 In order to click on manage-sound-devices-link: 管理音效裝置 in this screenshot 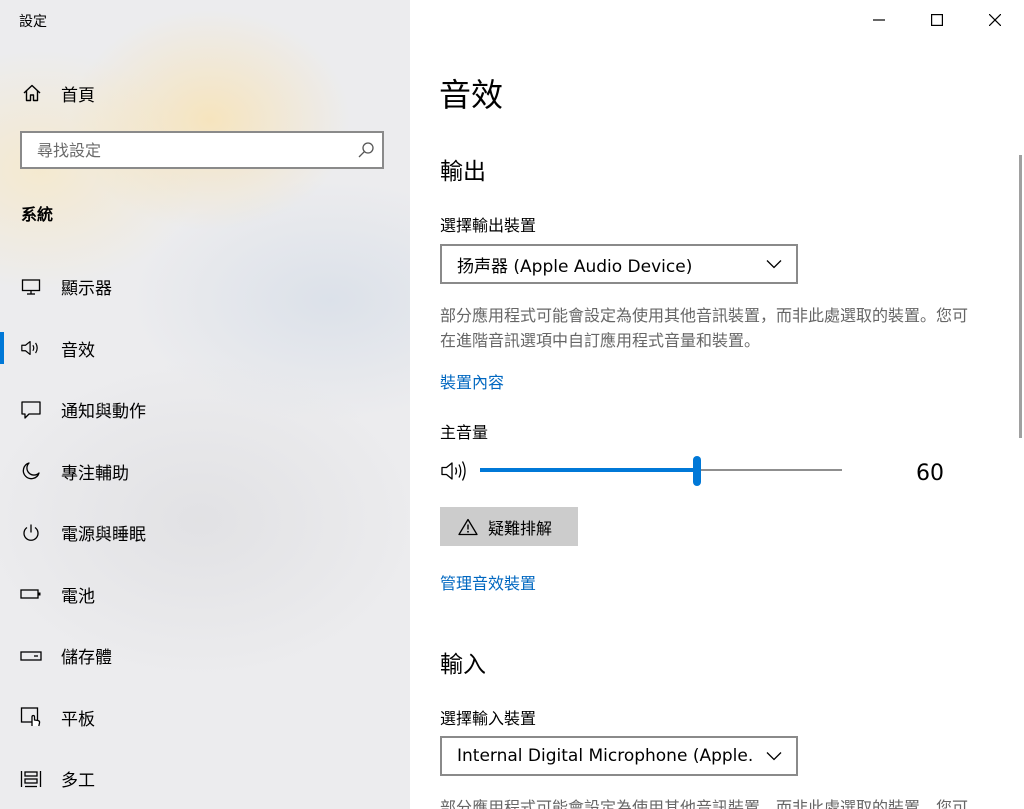, I will do `click(488, 582)`.